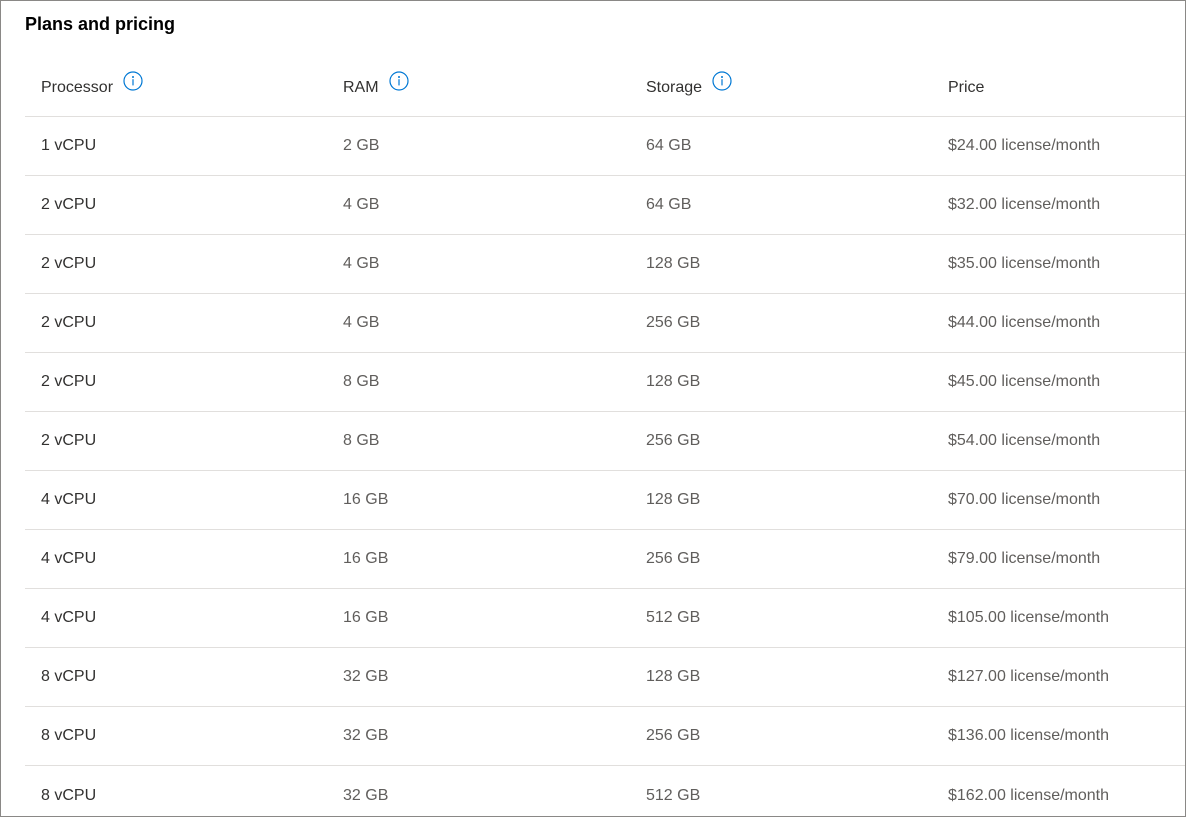  What do you see at coordinates (605, 441) in the screenshot?
I see `table-row: 2 vCPU 8 GB 256 GB $54.00 license/month` at bounding box center [605, 441].